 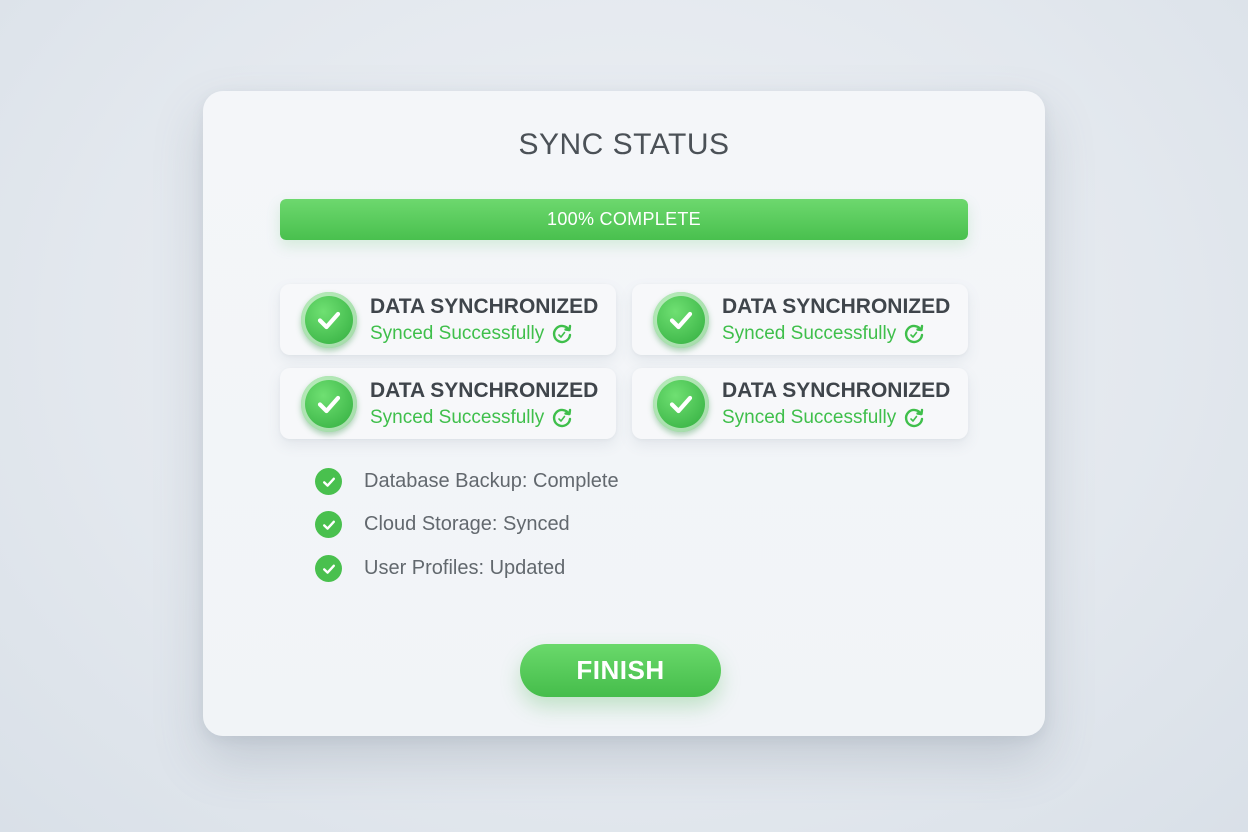 What do you see at coordinates (624, 144) in the screenshot?
I see `dialog-title: SYNC STATUS` at bounding box center [624, 144].